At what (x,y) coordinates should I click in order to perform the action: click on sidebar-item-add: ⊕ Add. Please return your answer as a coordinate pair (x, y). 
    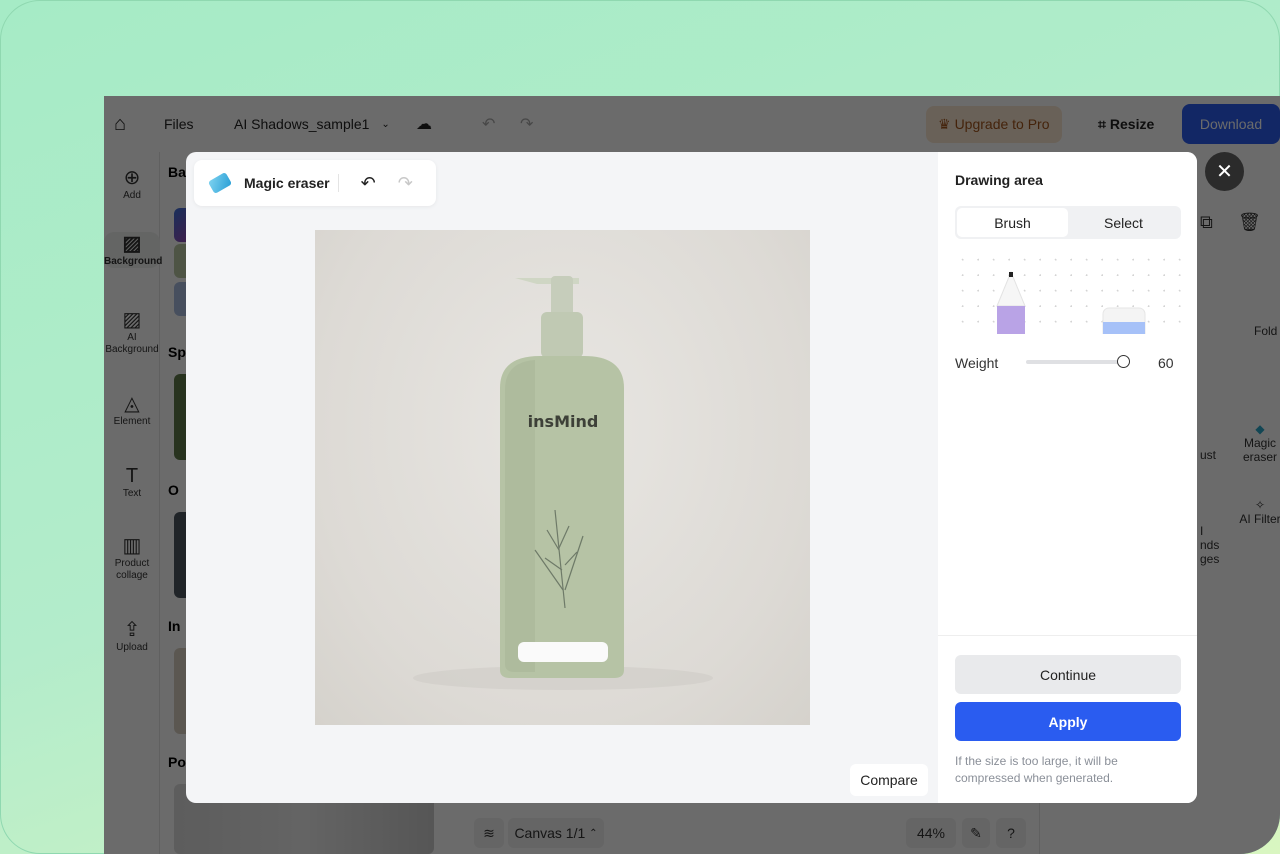
    Looking at the image, I should click on (132, 184).